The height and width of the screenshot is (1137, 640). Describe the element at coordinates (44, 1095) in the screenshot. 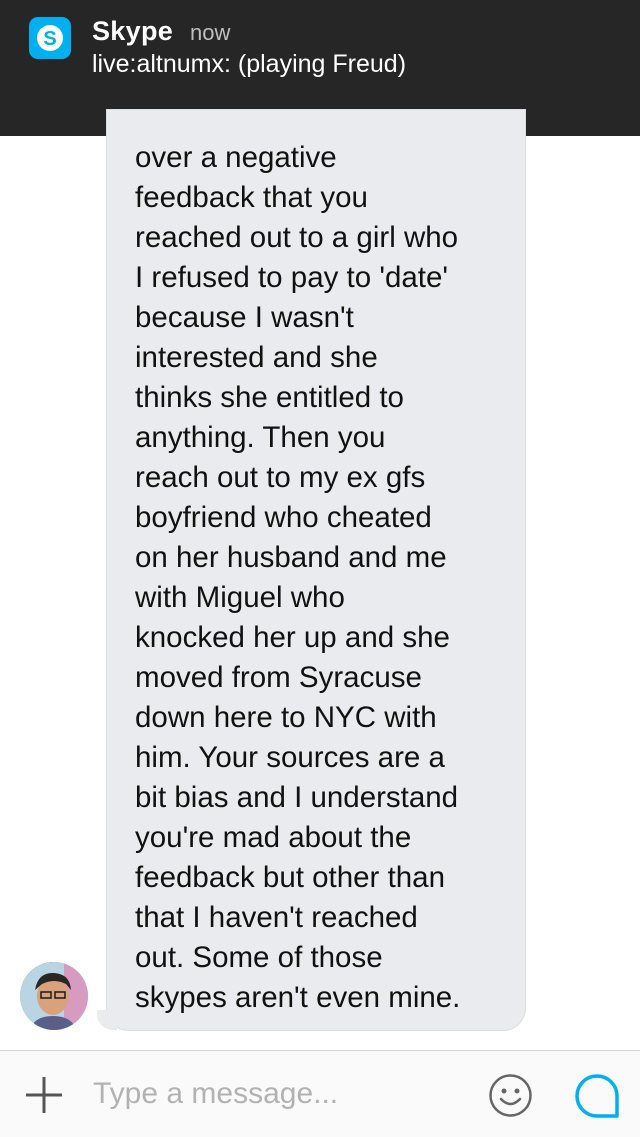

I see `plus-icon` at that location.